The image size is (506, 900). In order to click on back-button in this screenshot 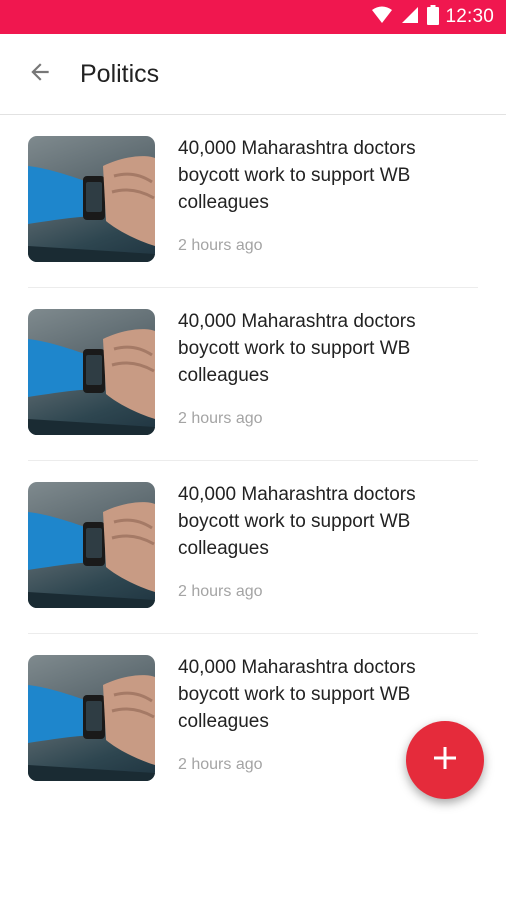, I will do `click(40, 74)`.